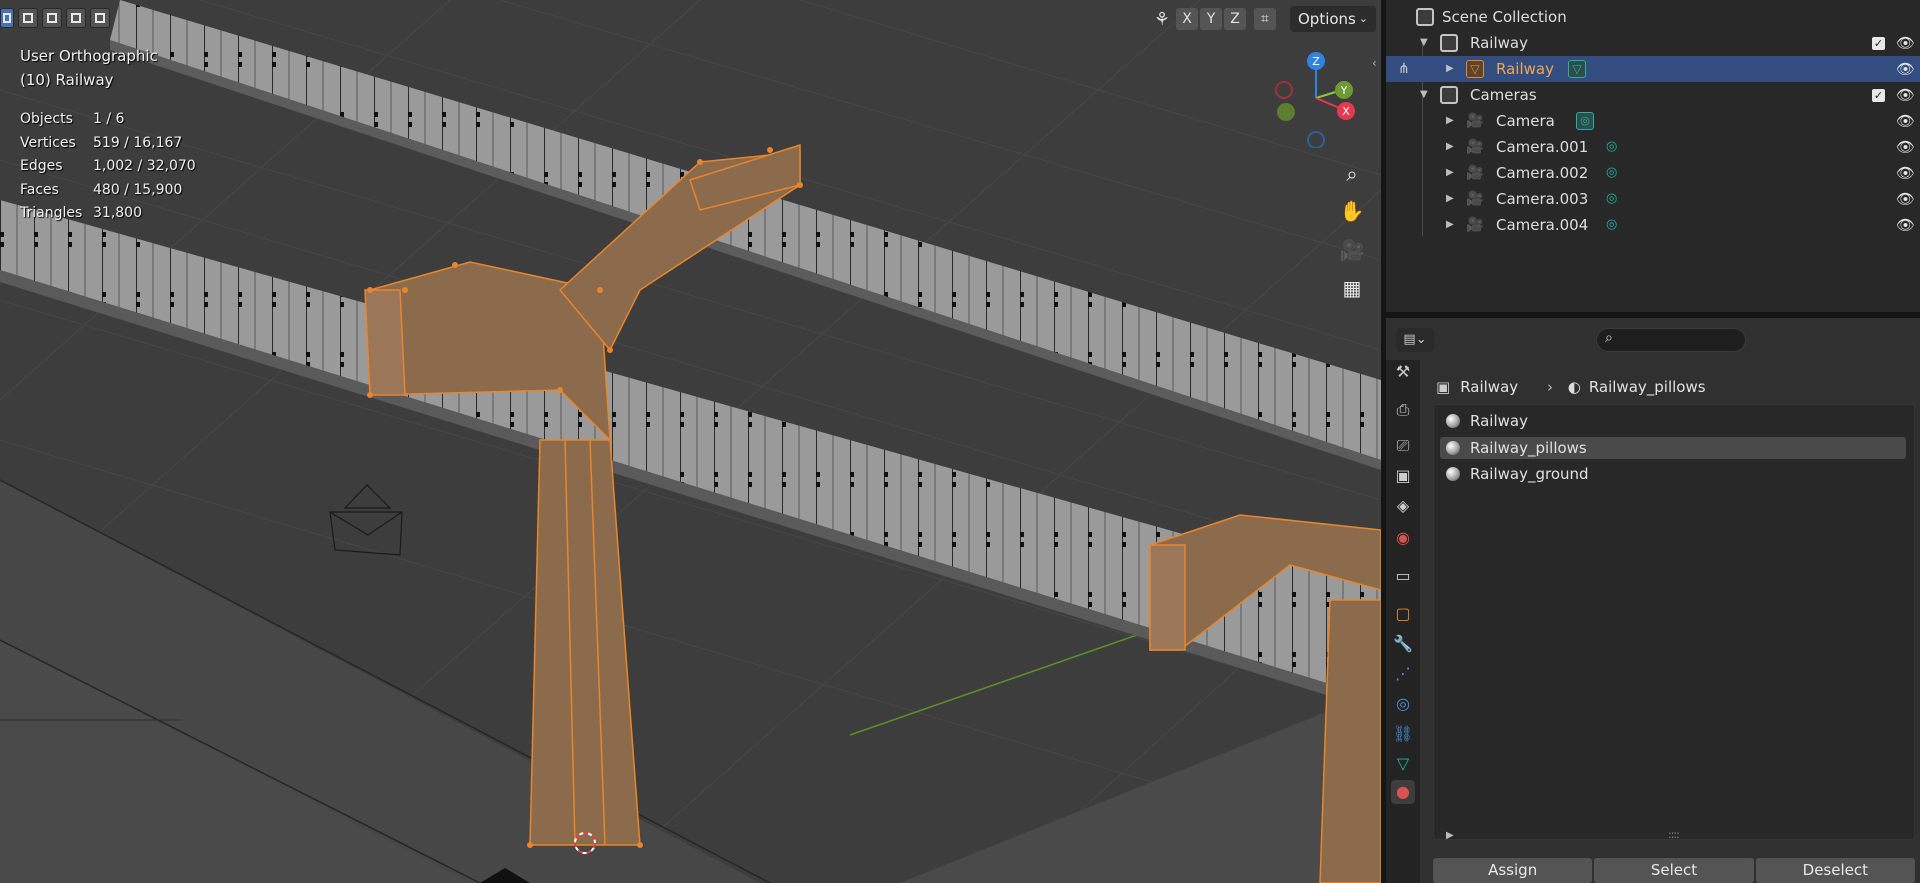 The width and height of the screenshot is (1920, 883). What do you see at coordinates (1403, 476) in the screenshot?
I see `view-layer-tab-icon: ▣` at bounding box center [1403, 476].